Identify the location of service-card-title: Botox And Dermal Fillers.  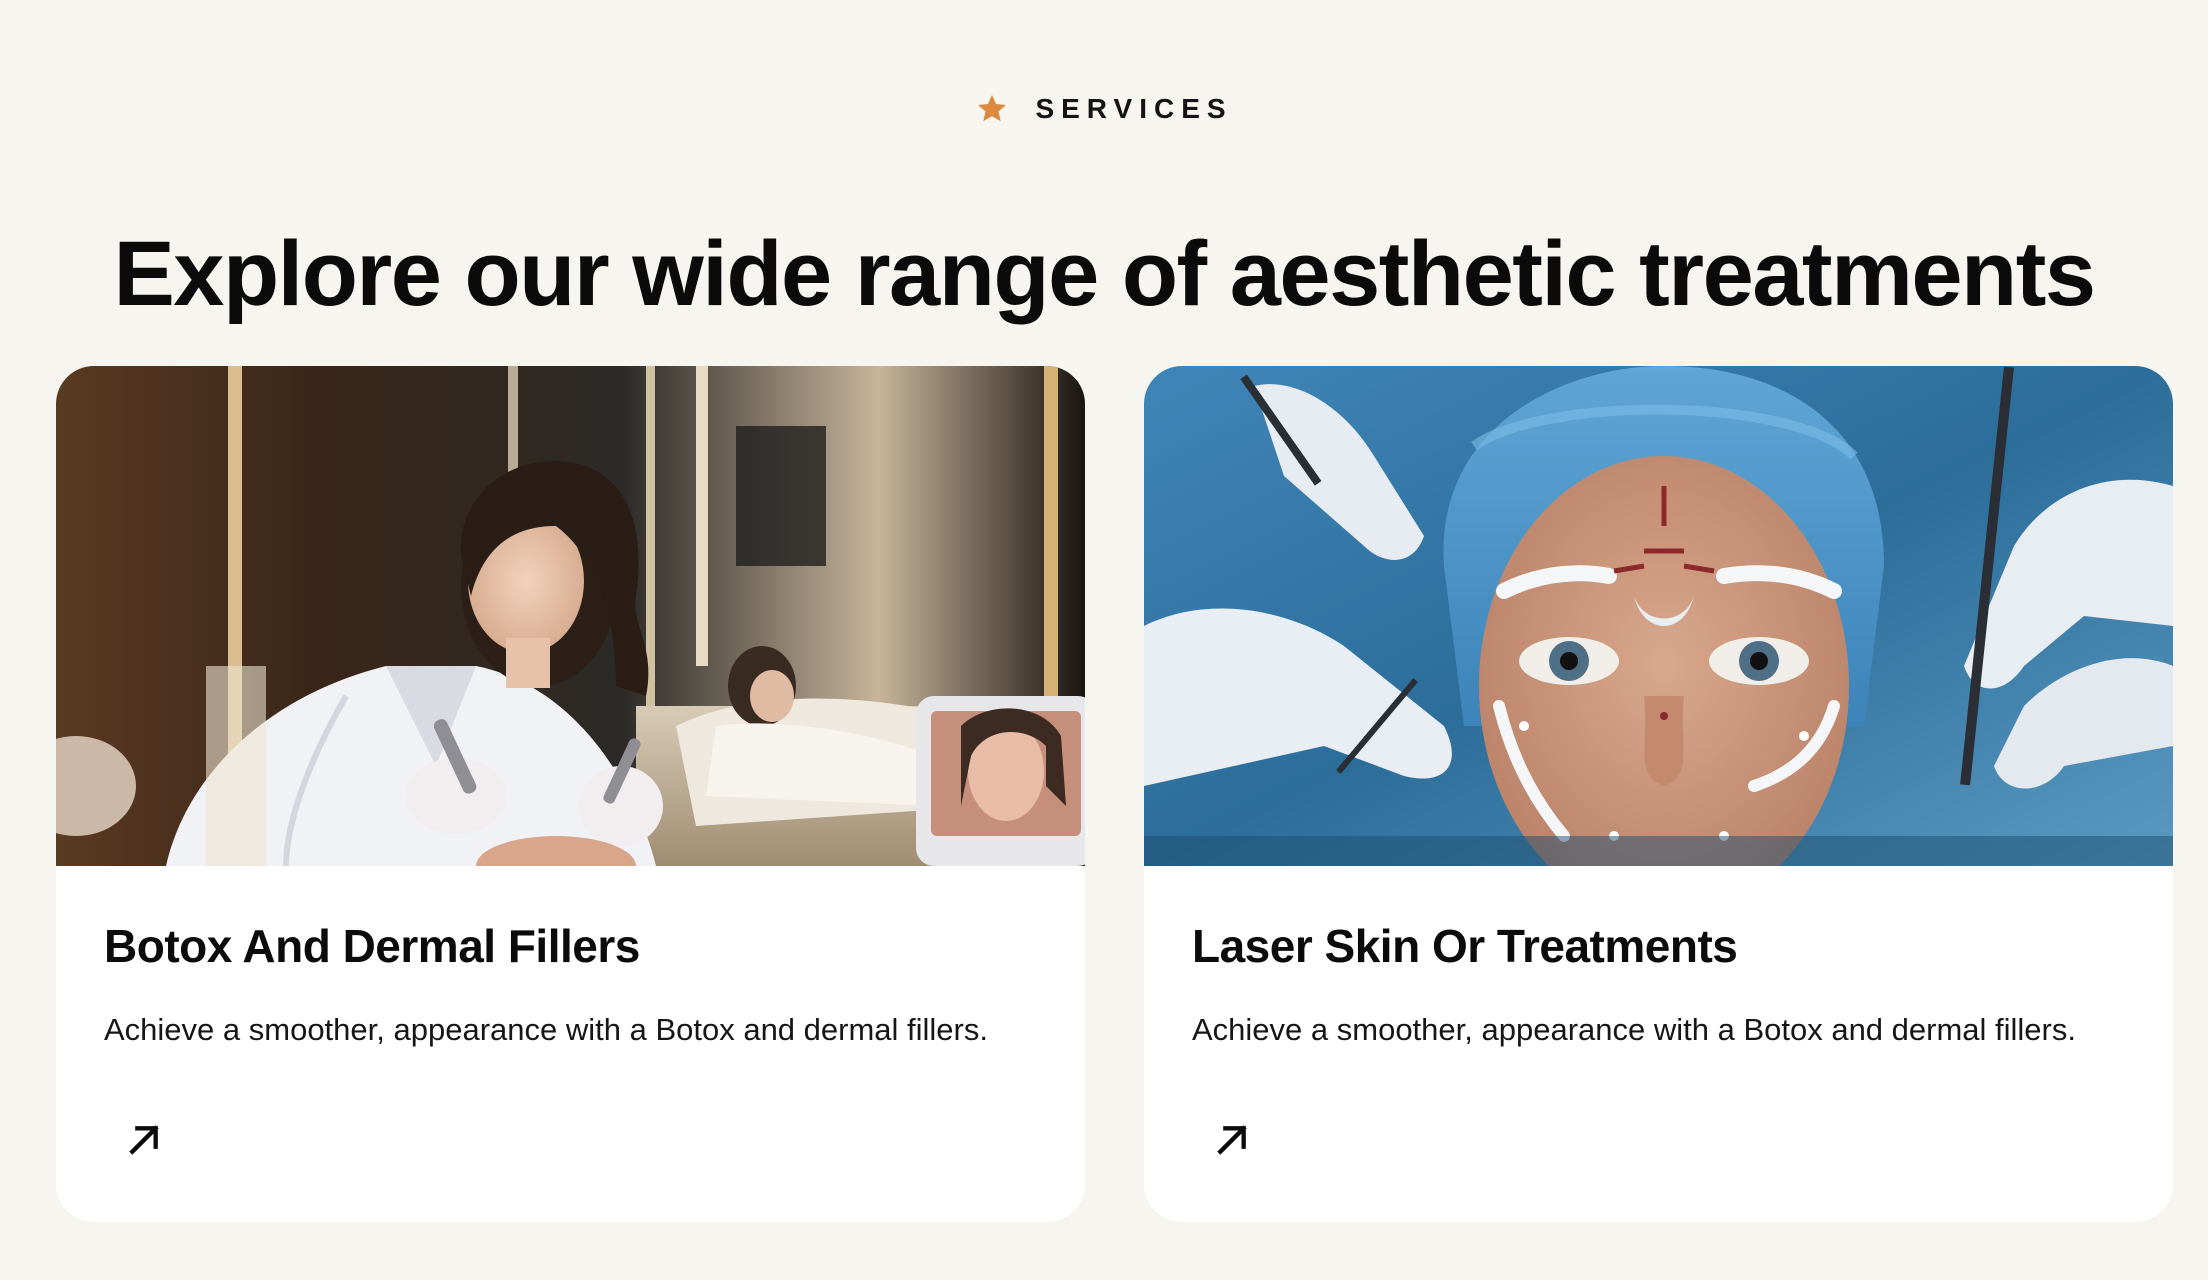
(372, 946).